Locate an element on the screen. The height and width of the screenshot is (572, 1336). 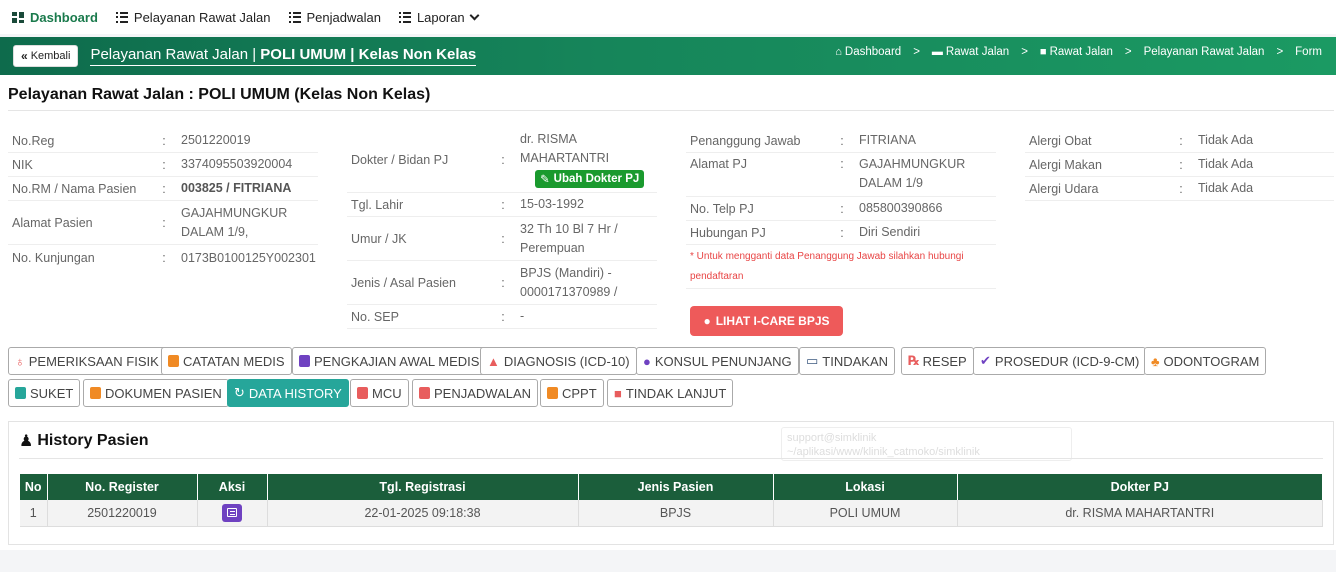
info-row: Penanggung Jawab : FITRIANA is located at coordinates (841, 141).